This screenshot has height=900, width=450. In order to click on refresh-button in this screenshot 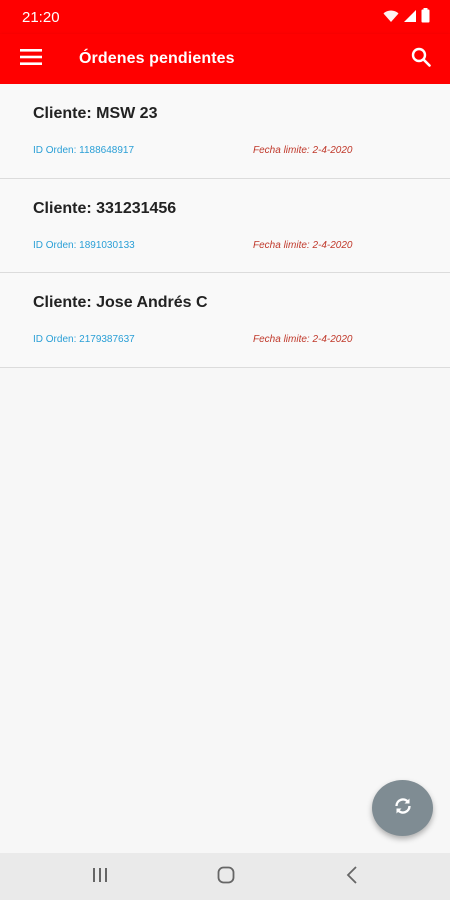, I will do `click(402, 808)`.